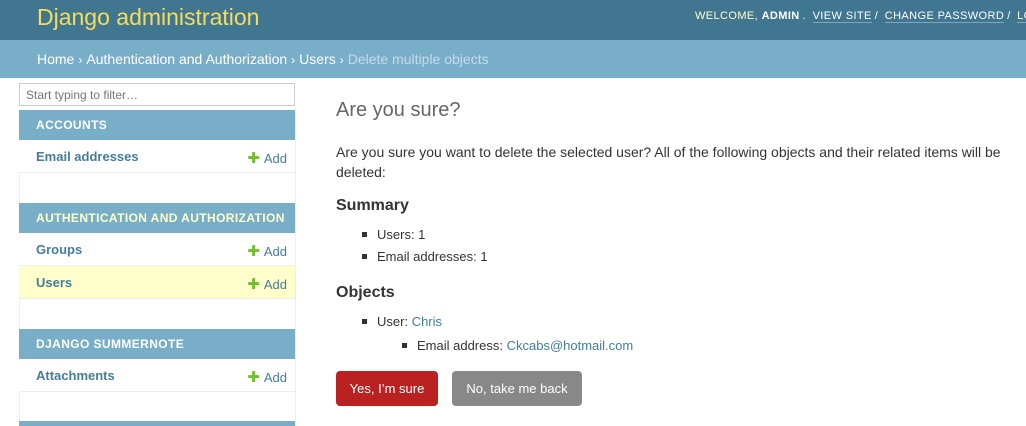  I want to click on nav-filter-input, so click(157, 94).